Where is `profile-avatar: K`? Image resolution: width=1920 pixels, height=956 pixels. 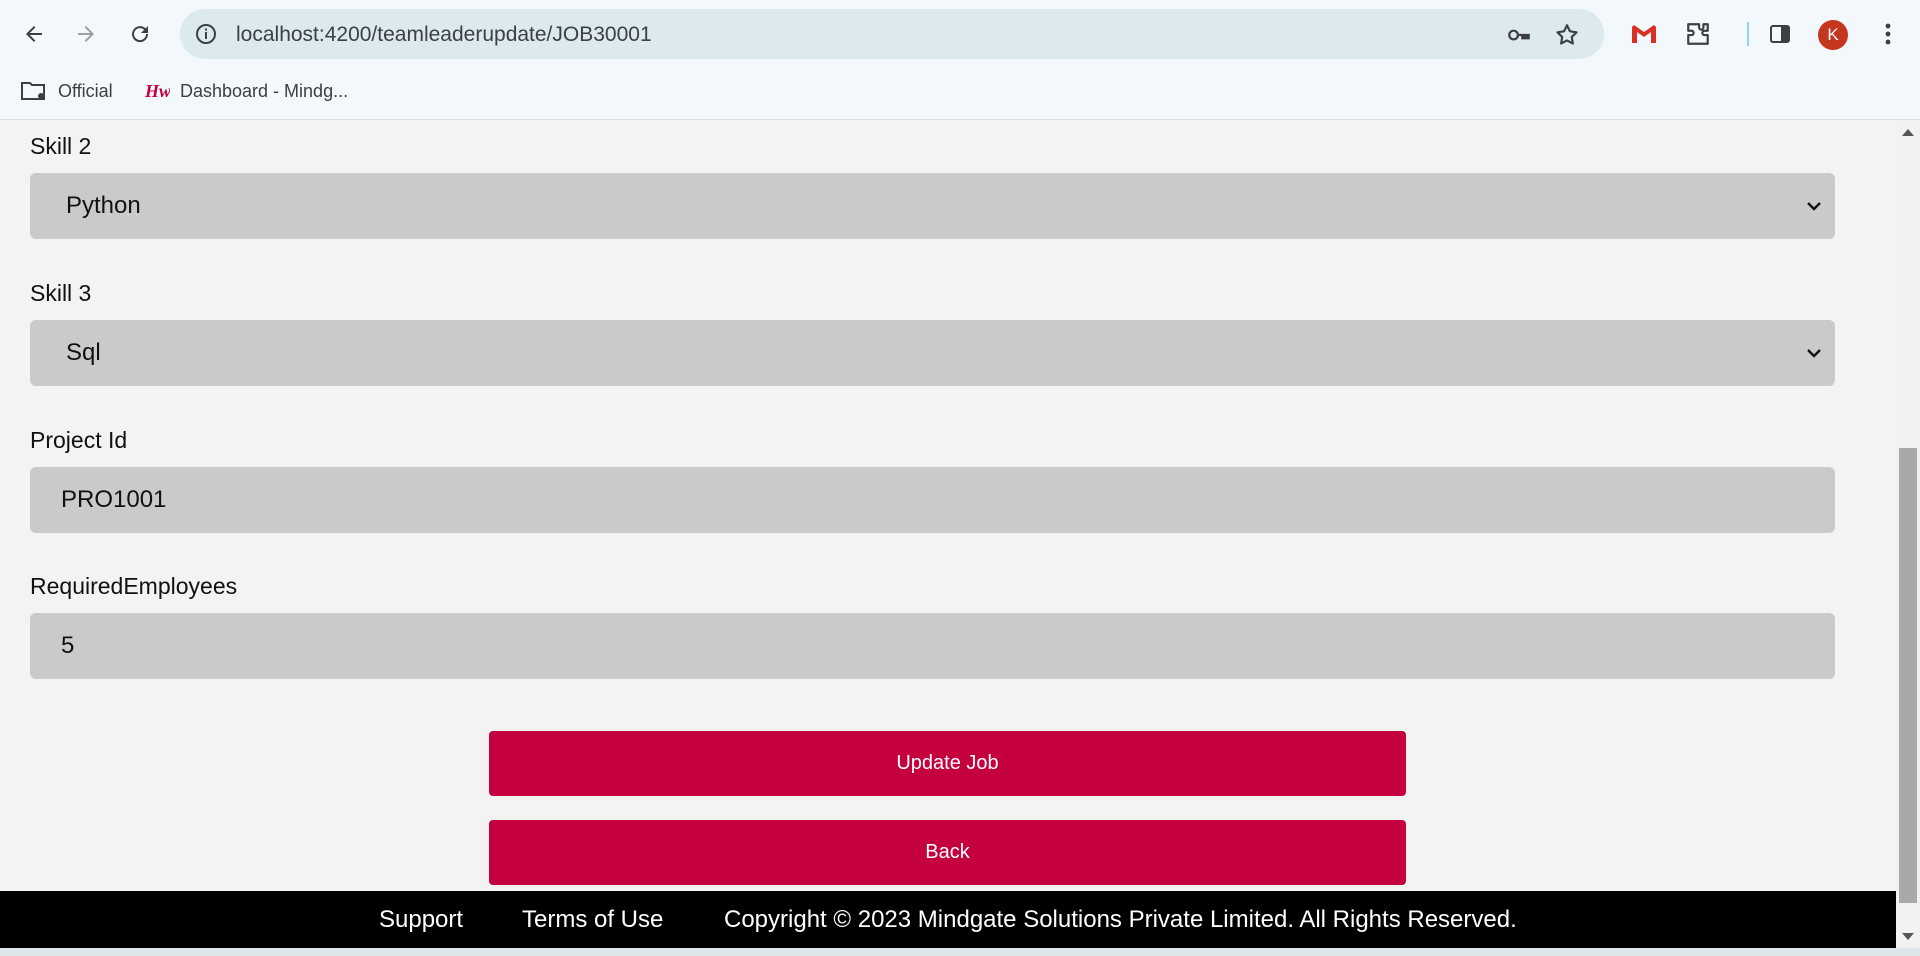
profile-avatar: K is located at coordinates (1833, 35).